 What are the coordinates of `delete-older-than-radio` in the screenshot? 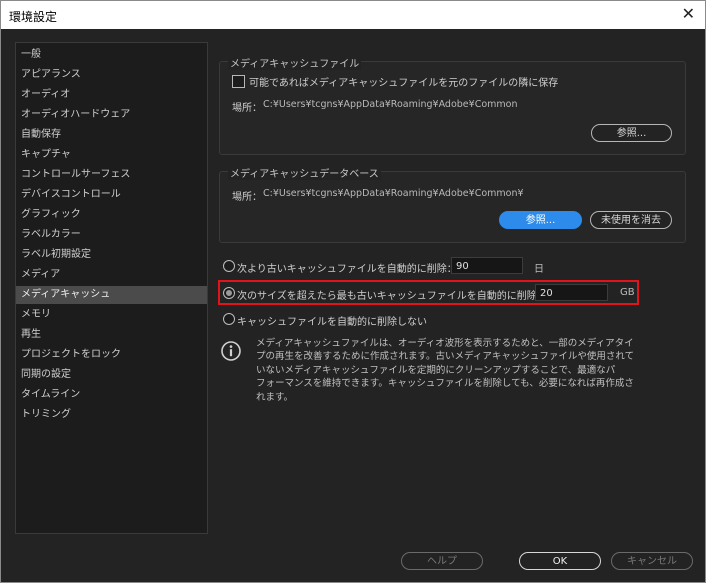 It's located at (229, 266).